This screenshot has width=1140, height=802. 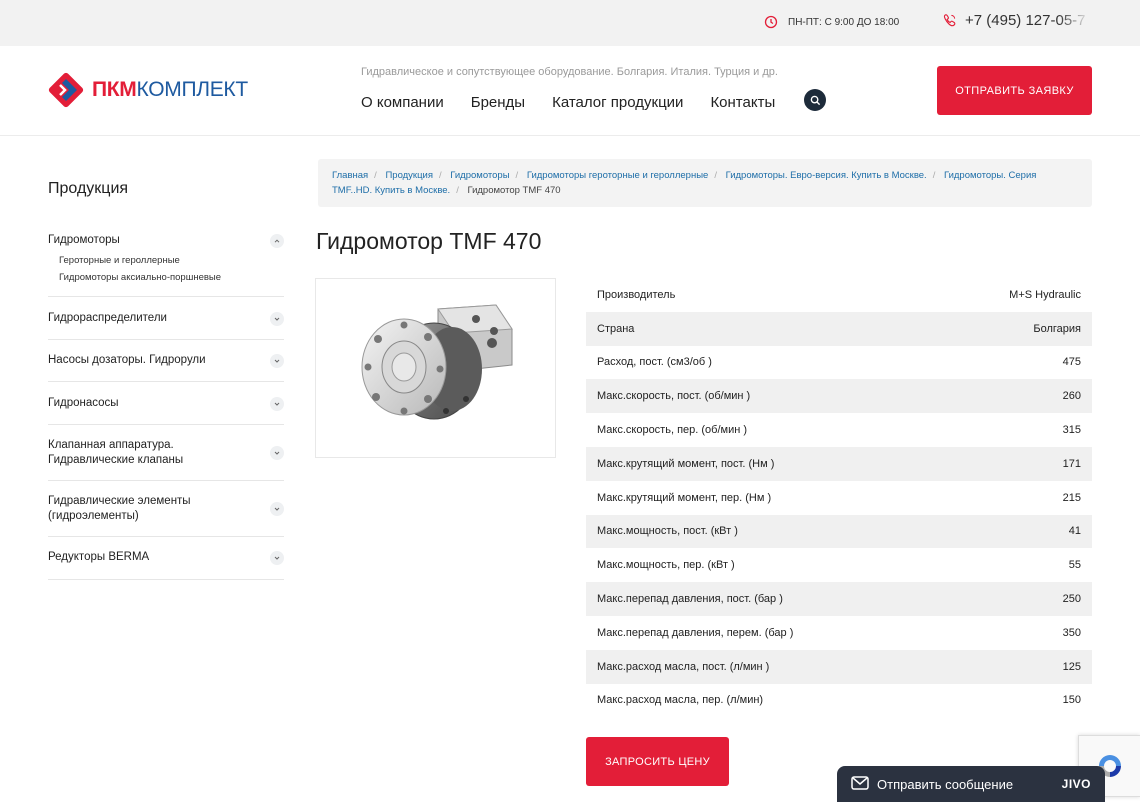 I want to click on spec-name: Макс.скорость, пер. (об/мин ), so click(x=672, y=430).